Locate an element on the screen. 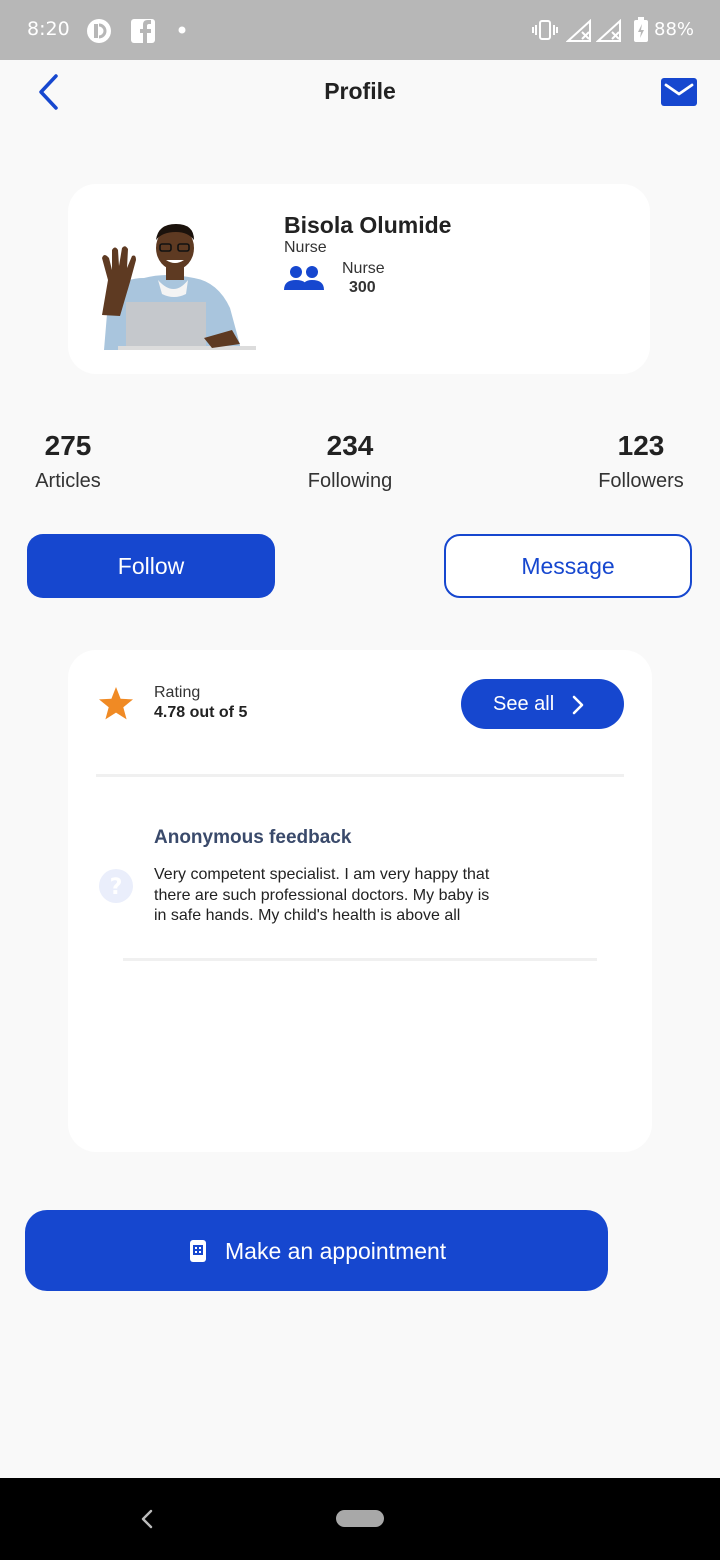  stat-articles-label: Articles is located at coordinates (68, 481).